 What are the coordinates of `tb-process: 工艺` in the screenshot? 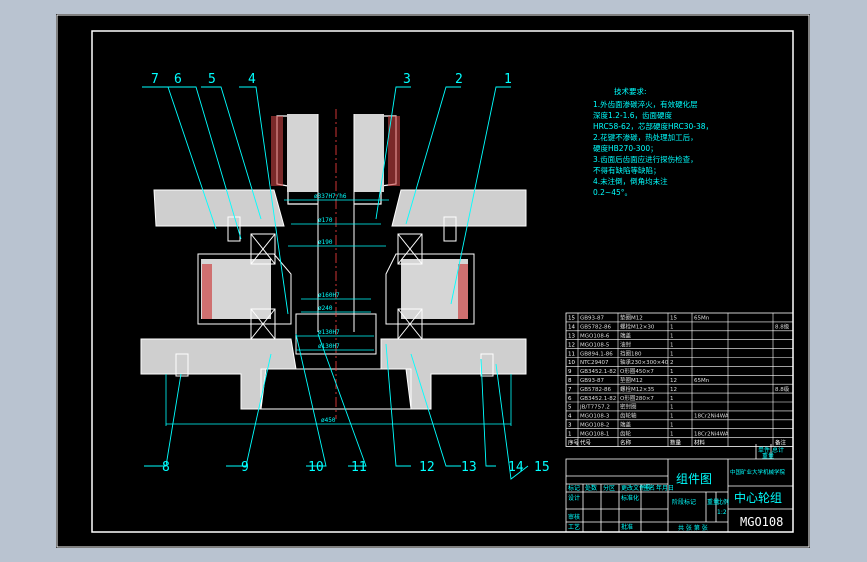 It's located at (574, 527).